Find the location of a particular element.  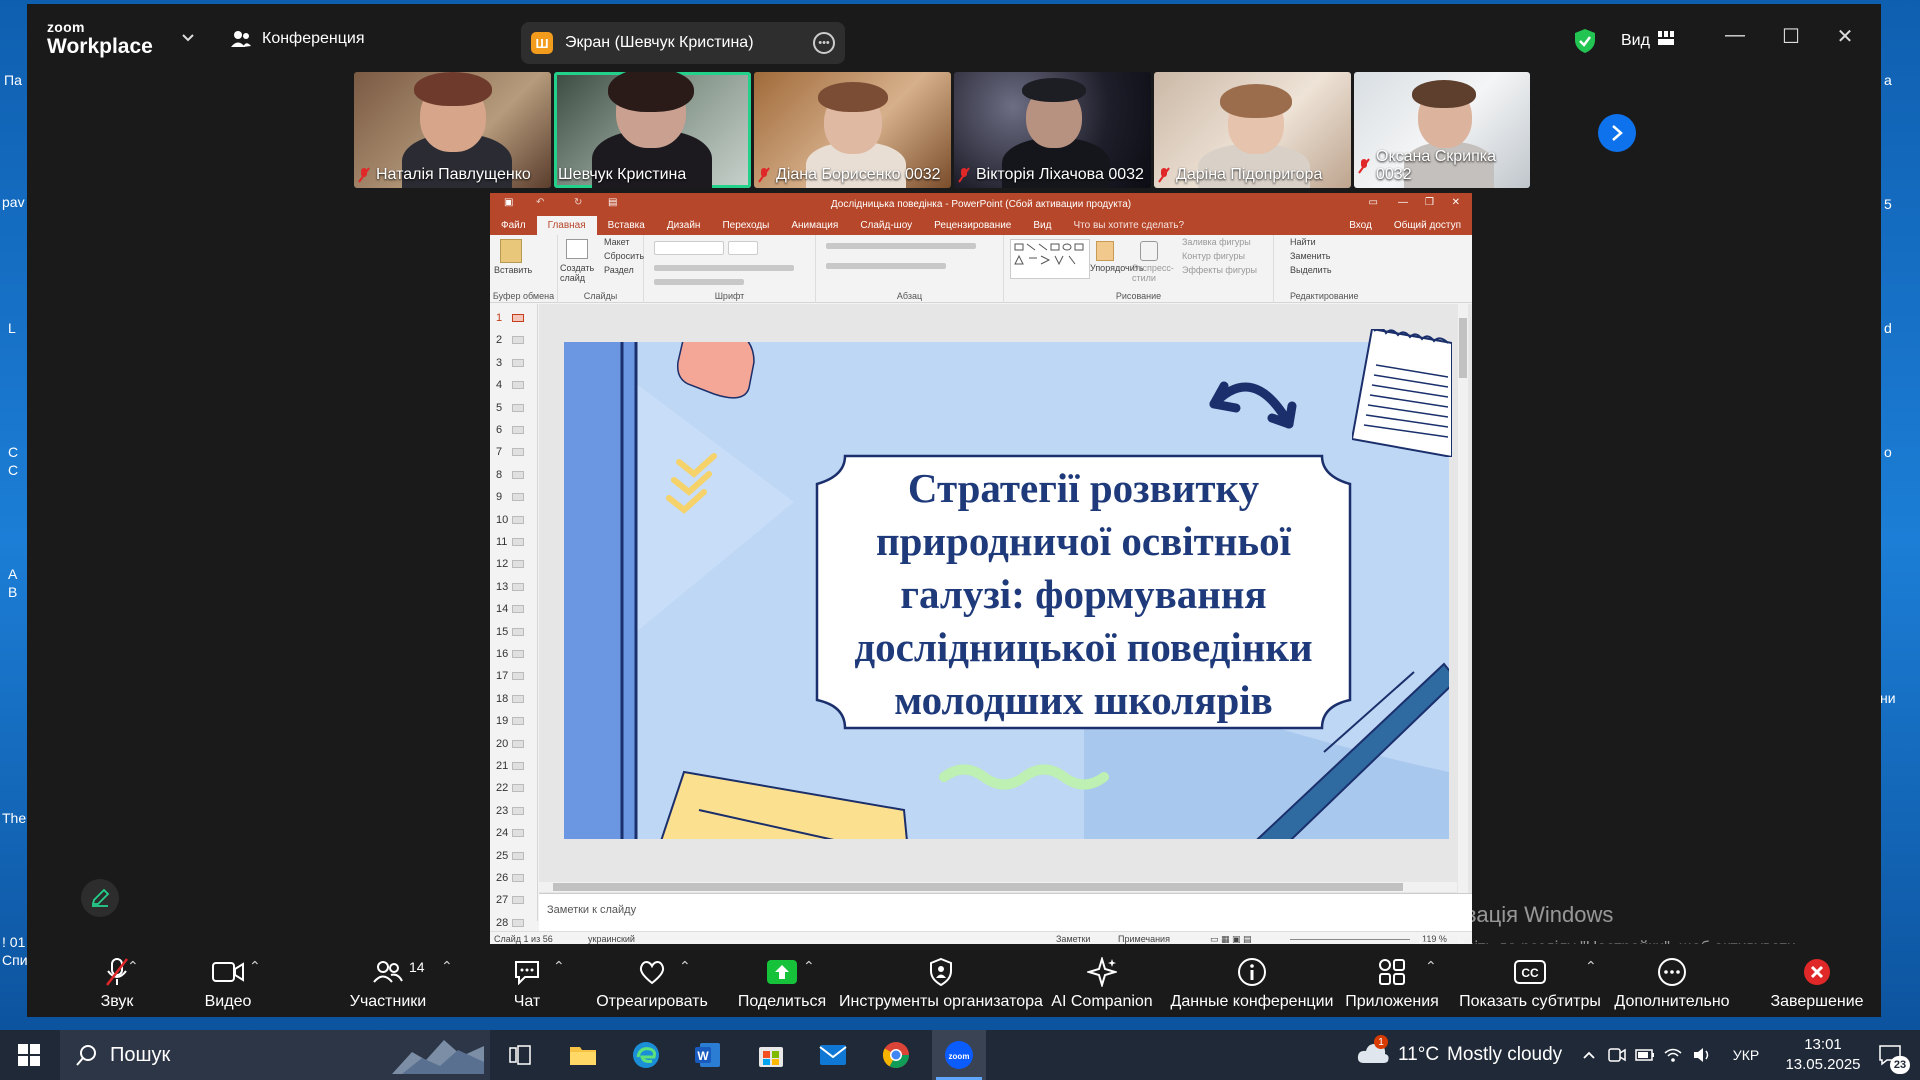

clock: 13:01 13.05.2025 is located at coordinates (1823, 1055).